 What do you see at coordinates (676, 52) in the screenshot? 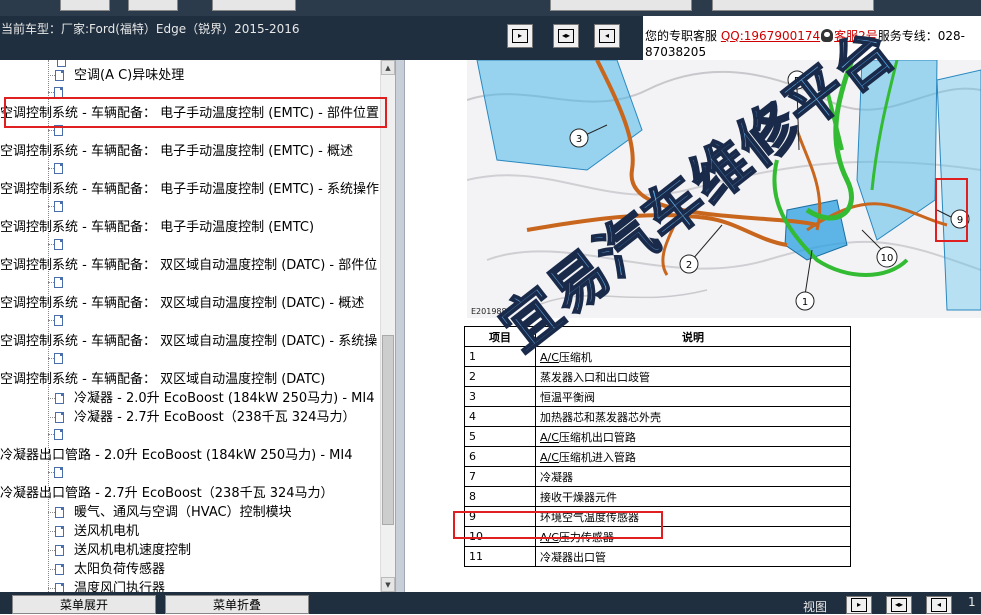
I see `hotline-number: 87038205` at bounding box center [676, 52].